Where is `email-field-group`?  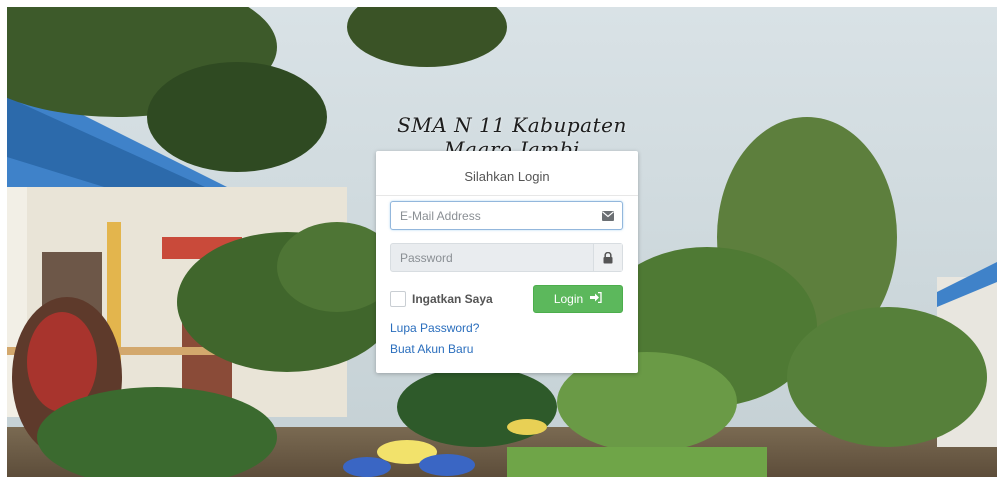 email-field-group is located at coordinates (506, 215).